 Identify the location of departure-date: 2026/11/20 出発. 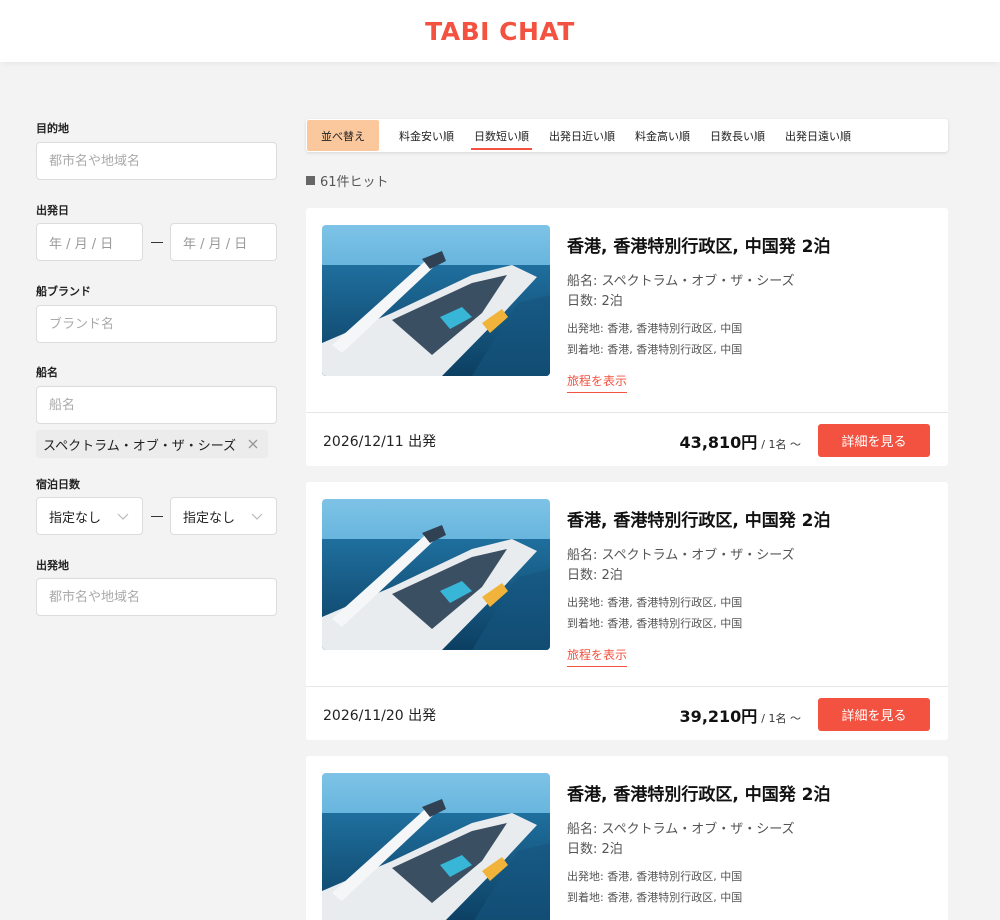
(380, 716).